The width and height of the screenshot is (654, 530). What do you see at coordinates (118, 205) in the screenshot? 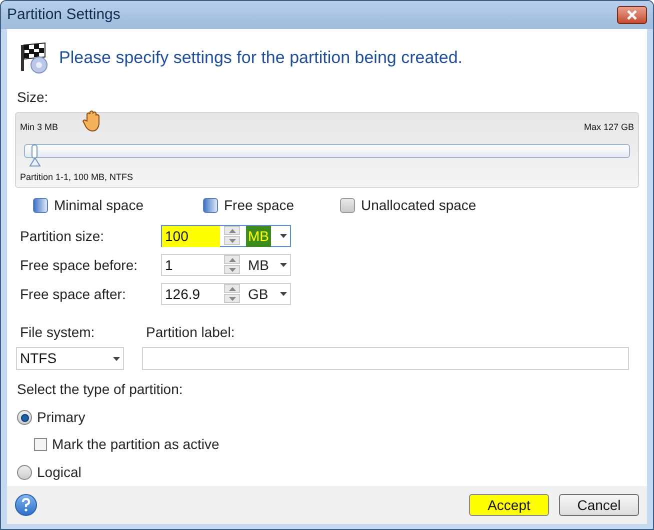
I see `space-checkbox: Minimal space` at bounding box center [118, 205].